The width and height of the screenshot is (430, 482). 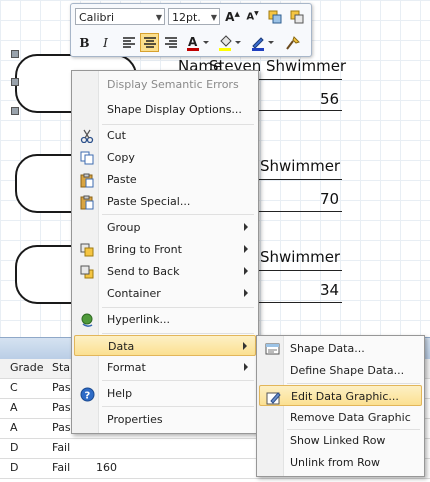 I want to click on paste-special-icon, so click(x=87, y=202).